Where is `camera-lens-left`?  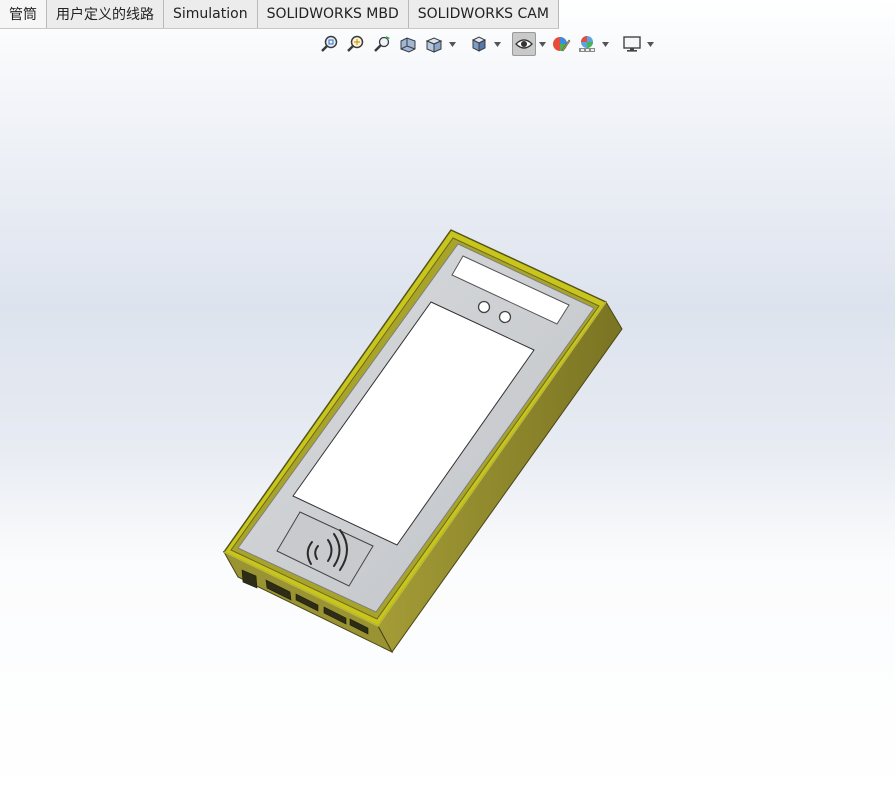 camera-lens-left is located at coordinates (484, 307).